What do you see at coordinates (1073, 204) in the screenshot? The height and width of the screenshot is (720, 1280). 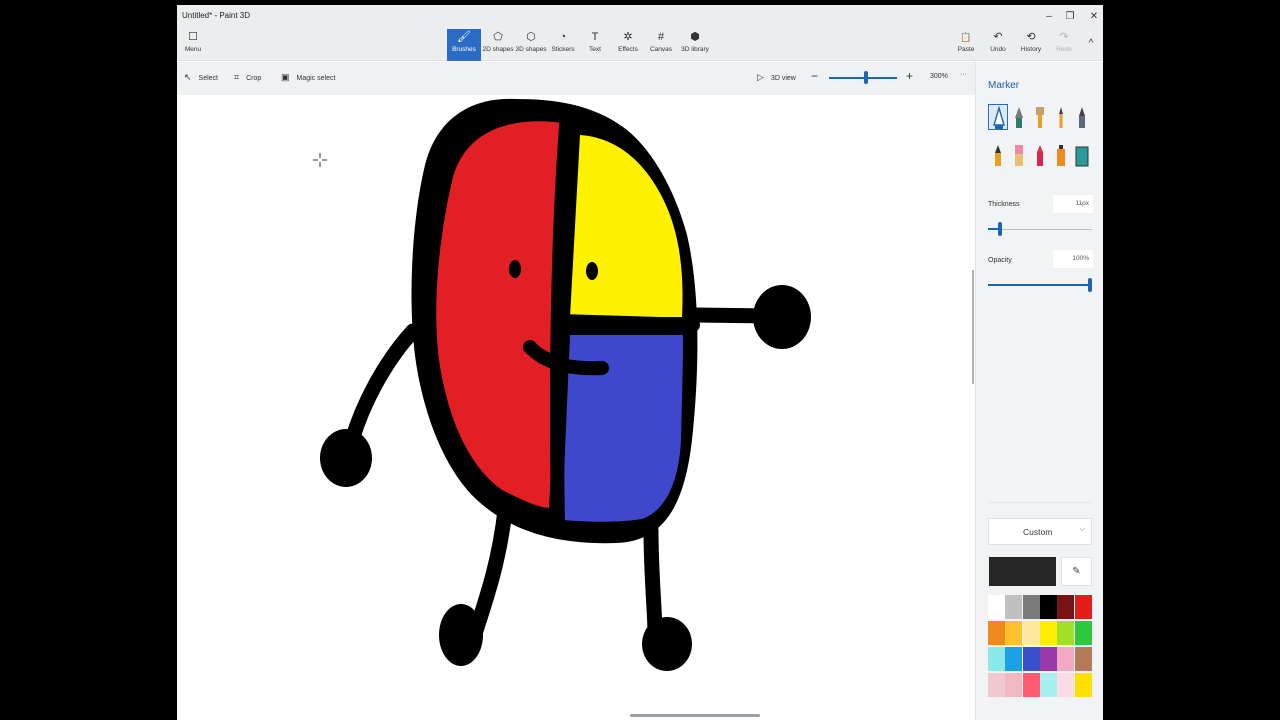 I see `thickness-input: 11px` at bounding box center [1073, 204].